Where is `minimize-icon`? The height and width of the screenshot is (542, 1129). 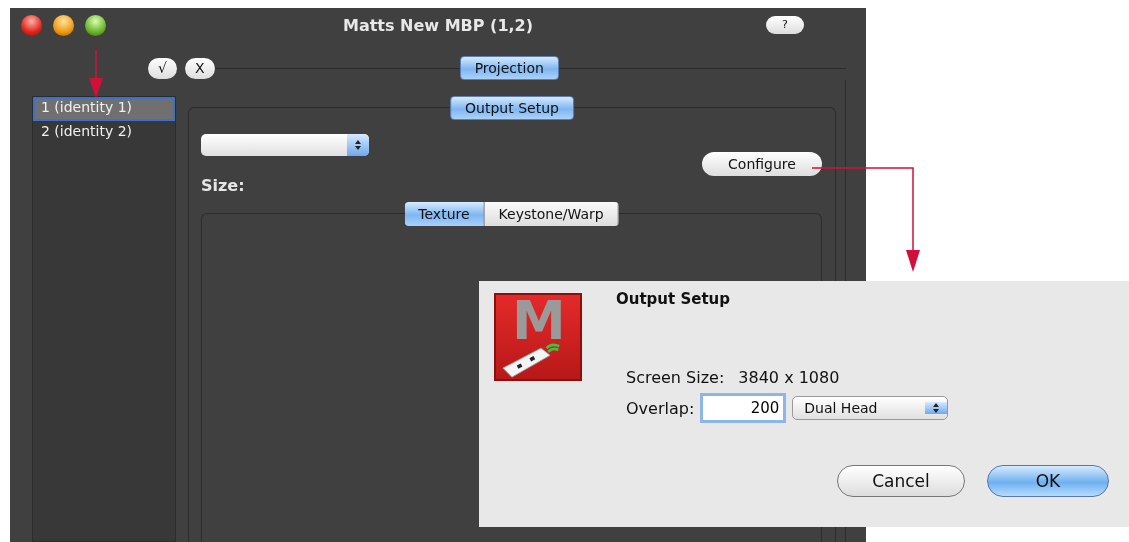
minimize-icon is located at coordinates (63, 25).